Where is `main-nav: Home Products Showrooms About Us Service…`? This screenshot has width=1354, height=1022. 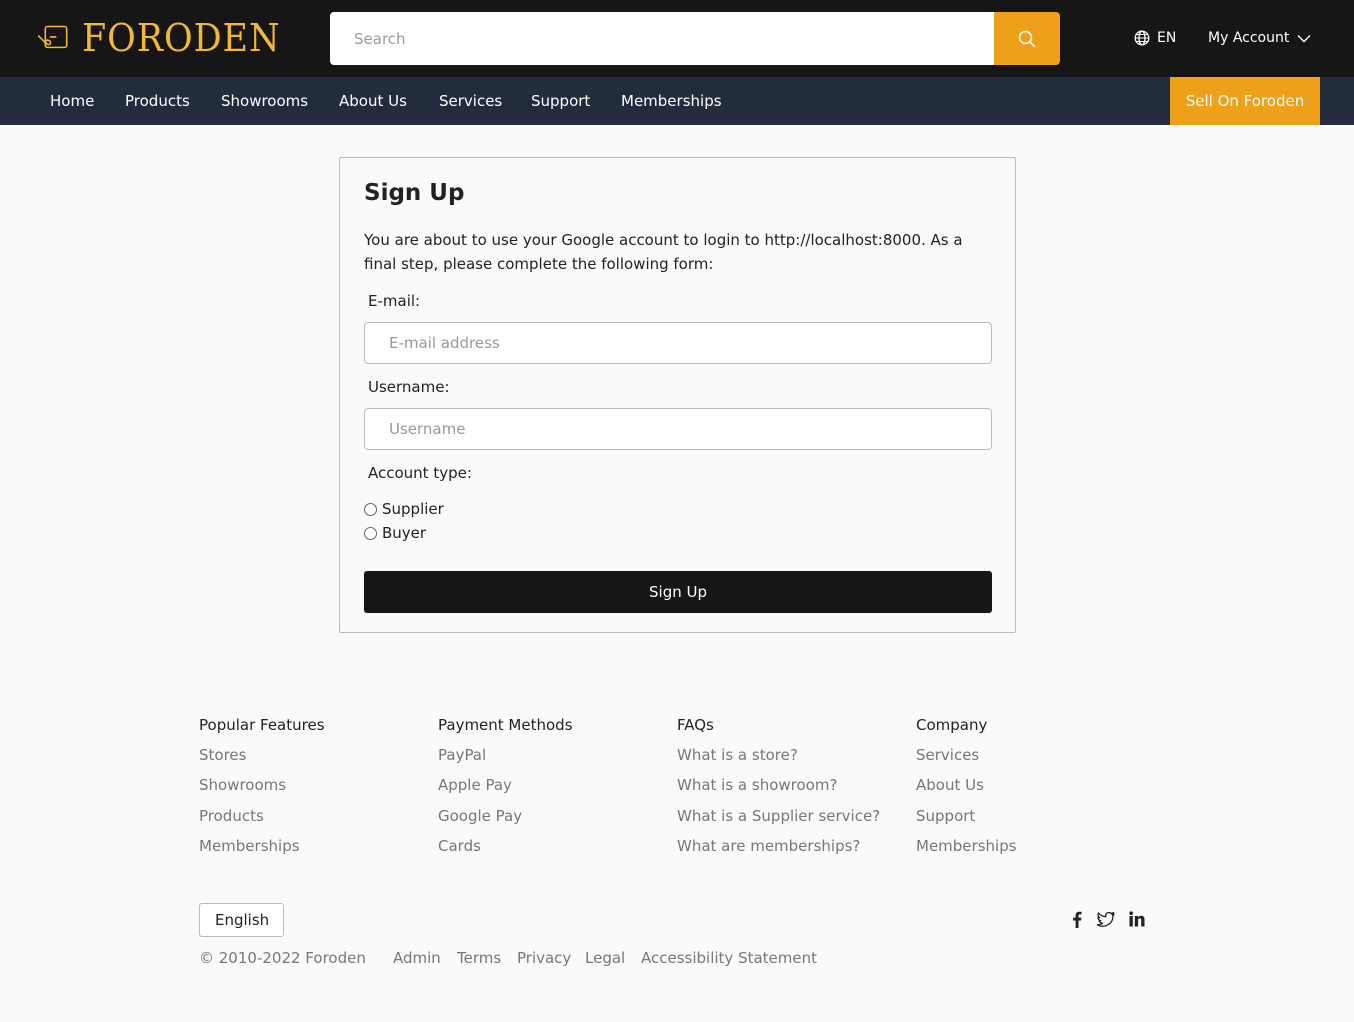
main-nav: Home Products Showrooms About Us Service… is located at coordinates (677, 101).